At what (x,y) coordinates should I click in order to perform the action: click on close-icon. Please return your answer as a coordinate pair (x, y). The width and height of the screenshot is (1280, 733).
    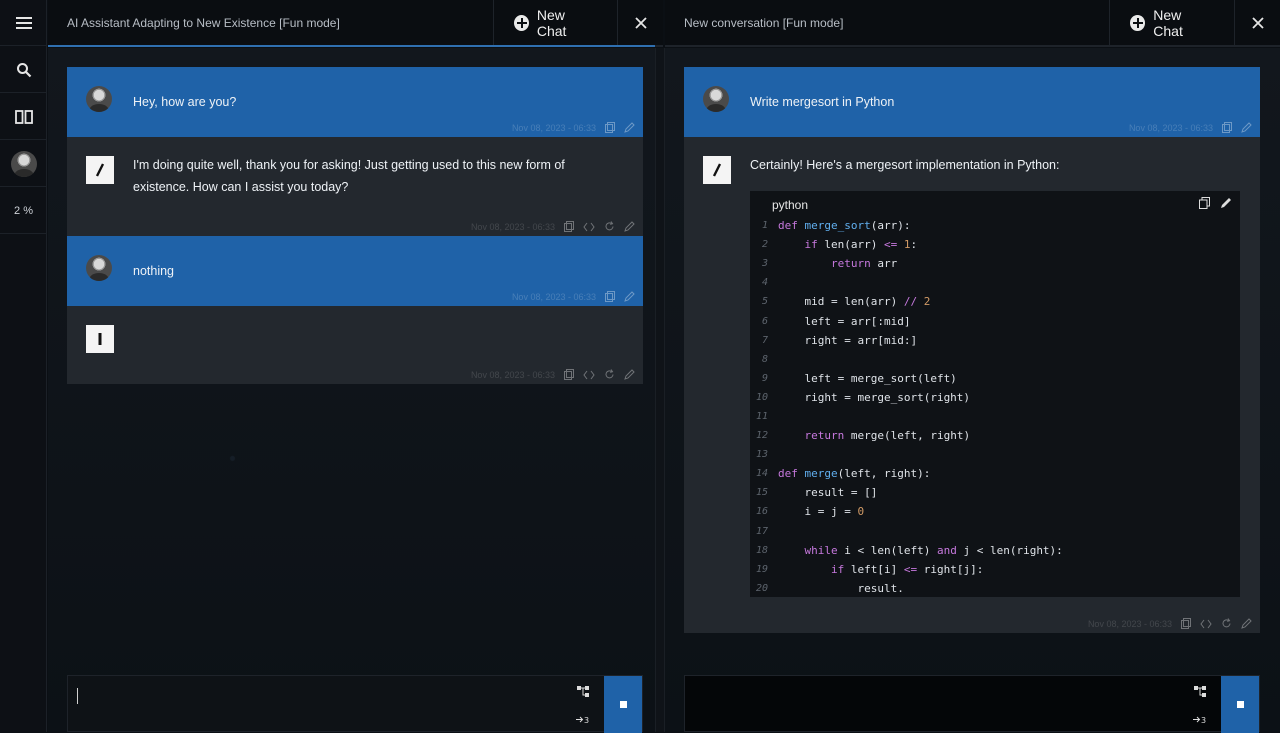
    Looking at the image, I should click on (640, 23).